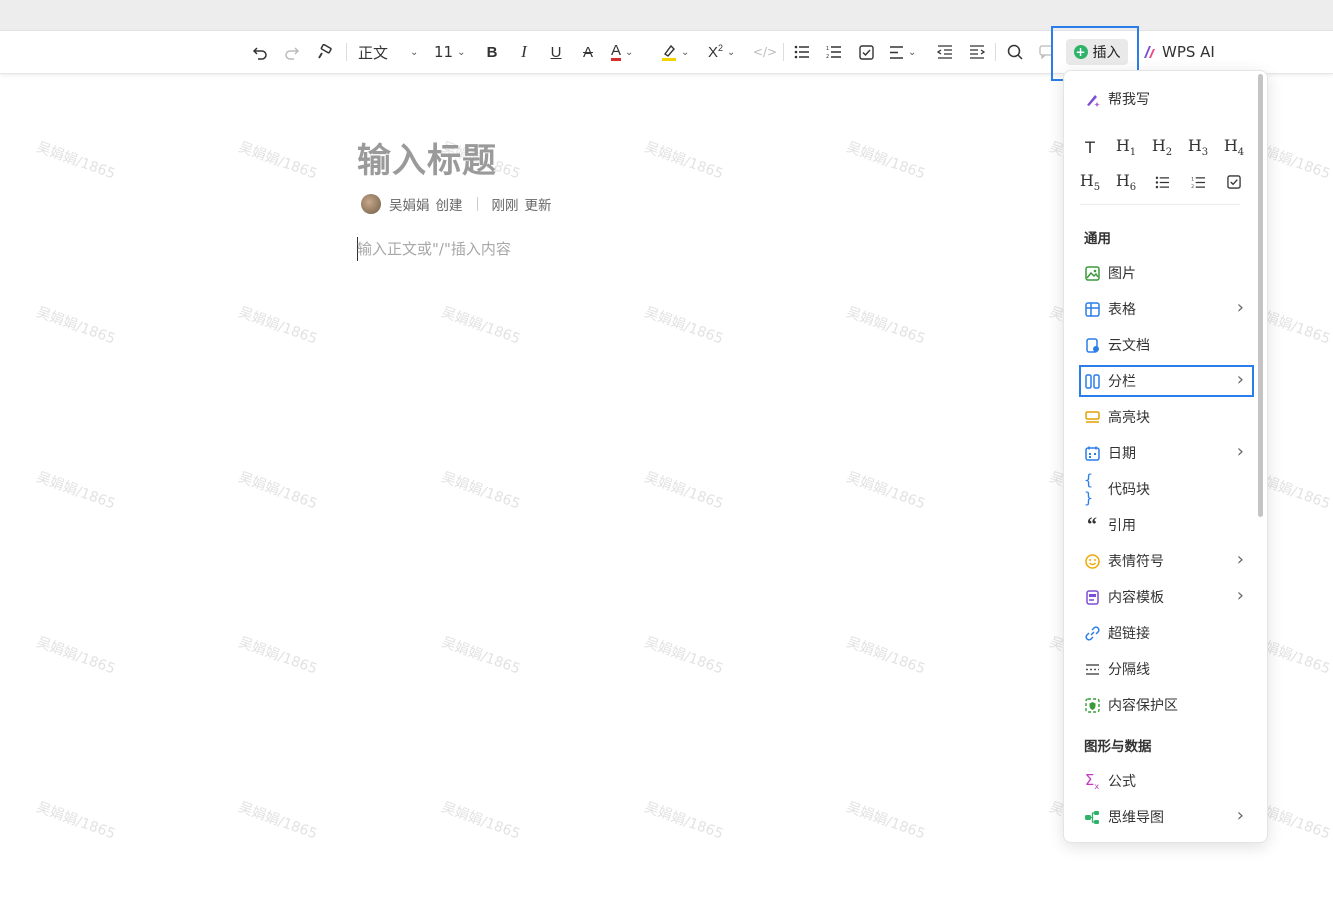  Describe the element at coordinates (1136, 562) in the screenshot. I see `menu-item-label: 表情符号` at that location.